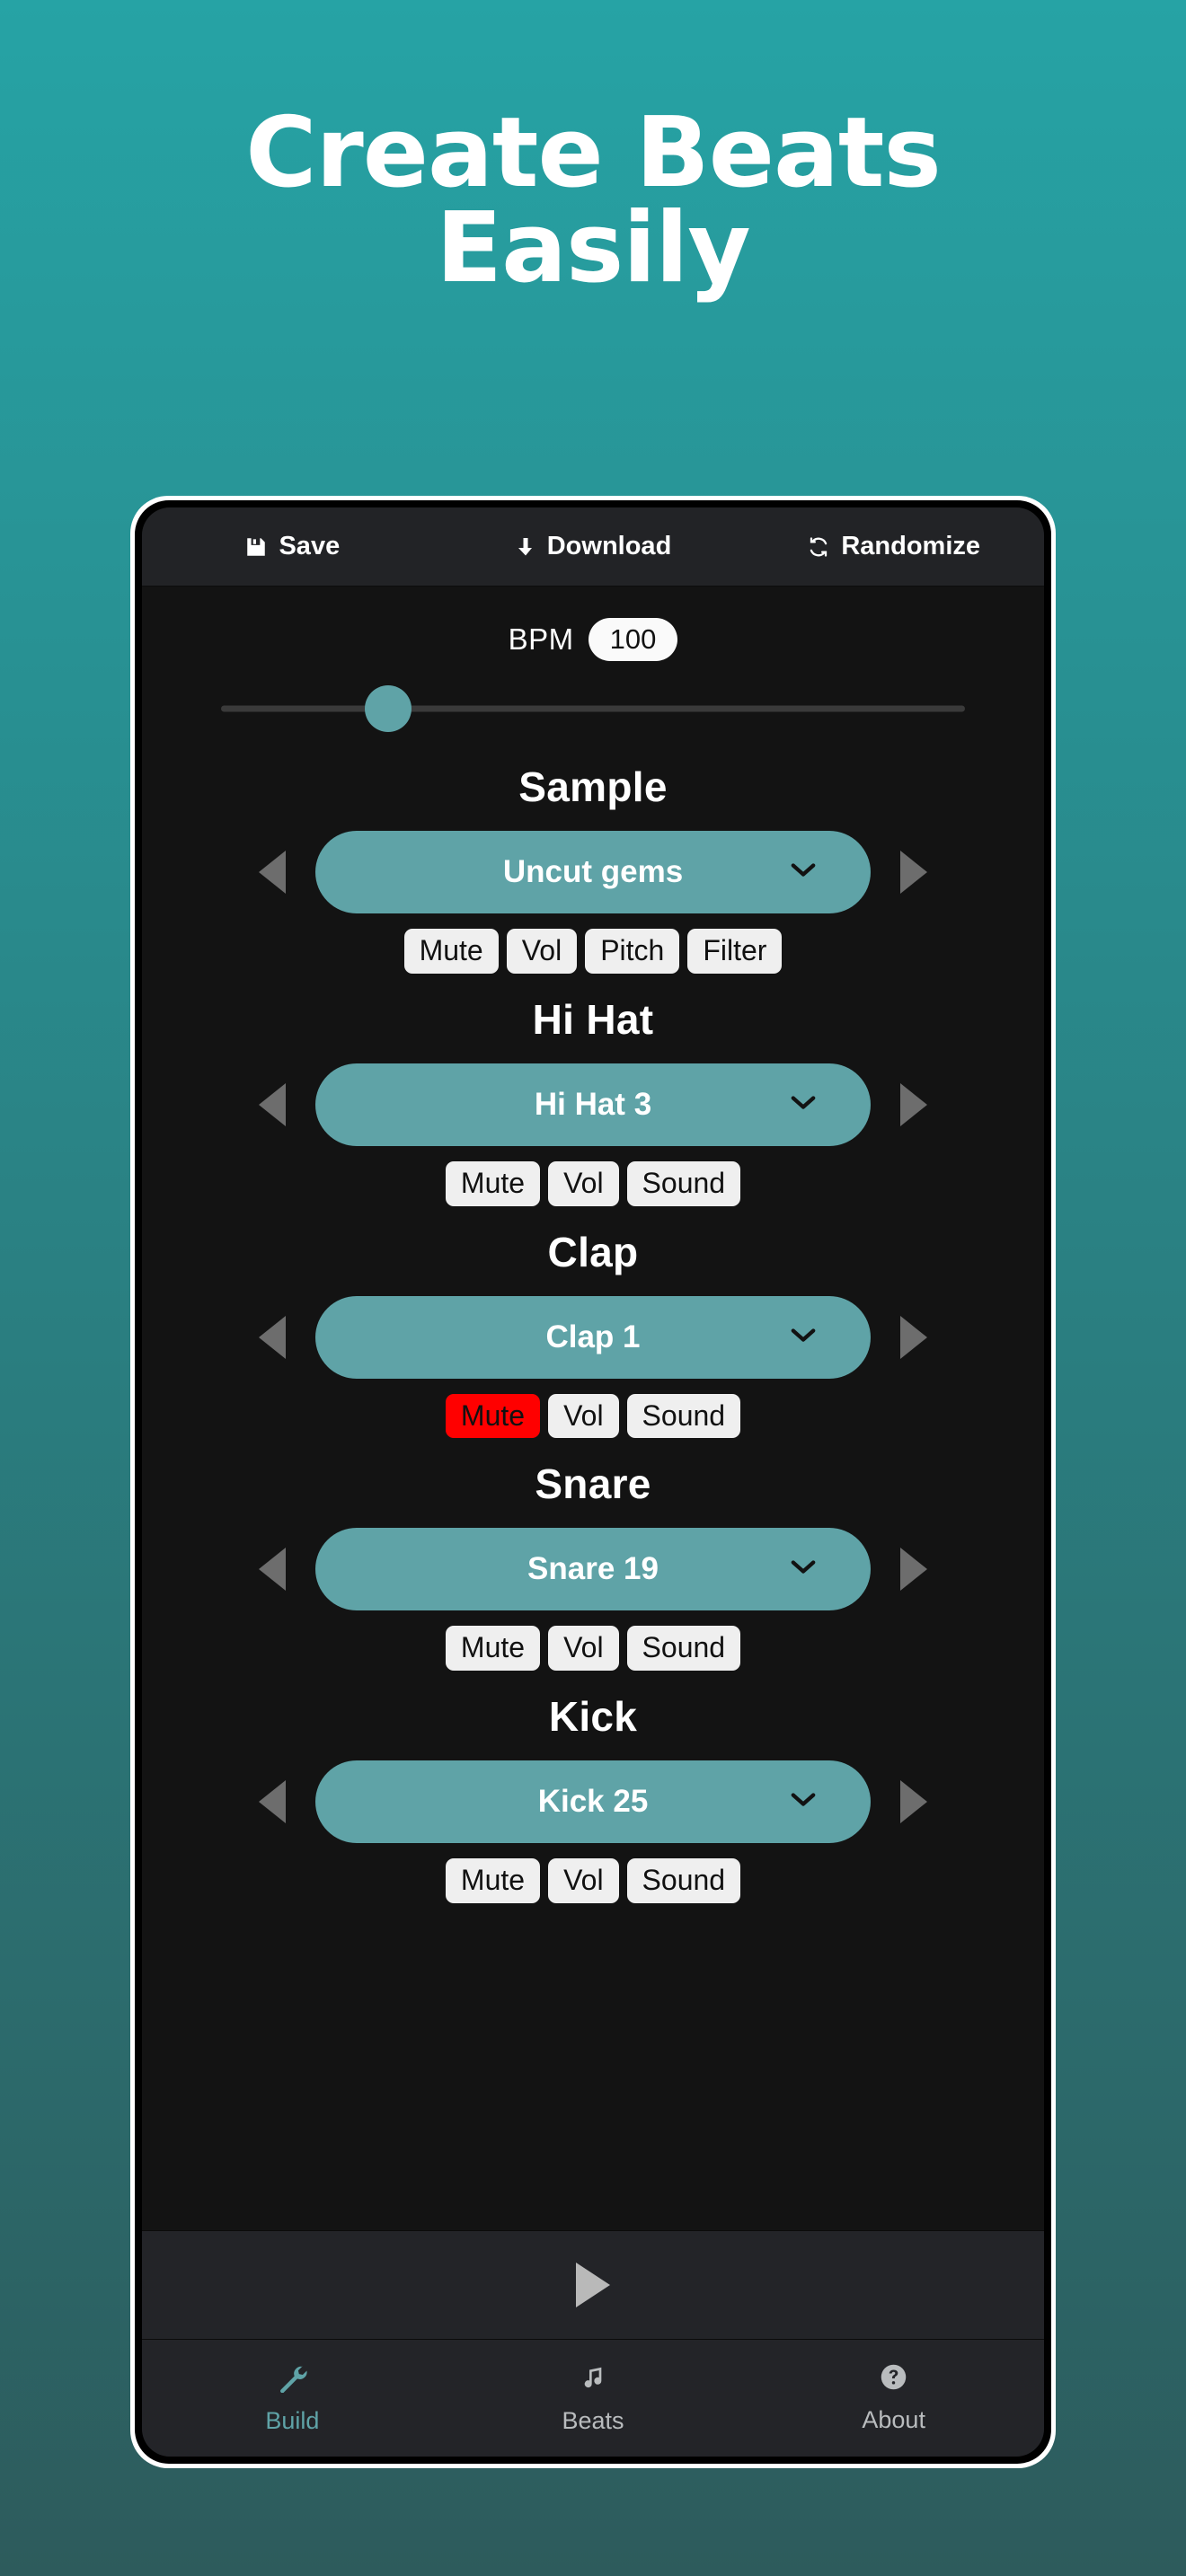 The width and height of the screenshot is (1186, 2576). Describe the element at coordinates (493, 1183) in the screenshot. I see `hihat-mute-button: Mute` at that location.